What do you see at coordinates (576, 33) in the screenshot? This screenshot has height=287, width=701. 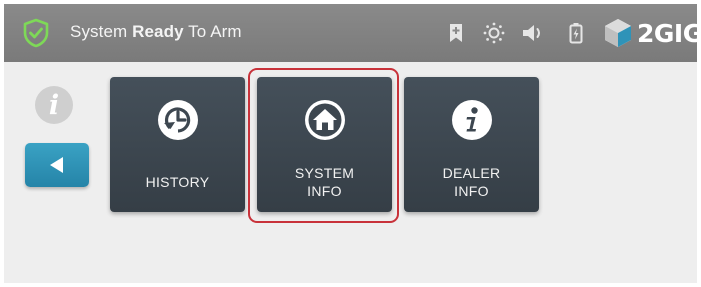 I see `battery-icon` at bounding box center [576, 33].